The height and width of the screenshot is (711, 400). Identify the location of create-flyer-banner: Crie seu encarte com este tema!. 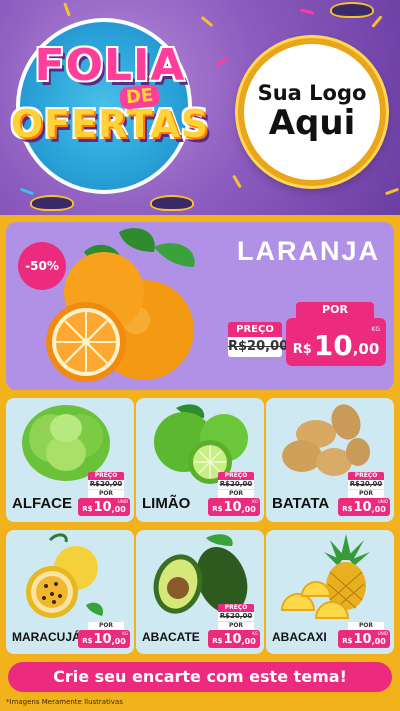
(200, 677).